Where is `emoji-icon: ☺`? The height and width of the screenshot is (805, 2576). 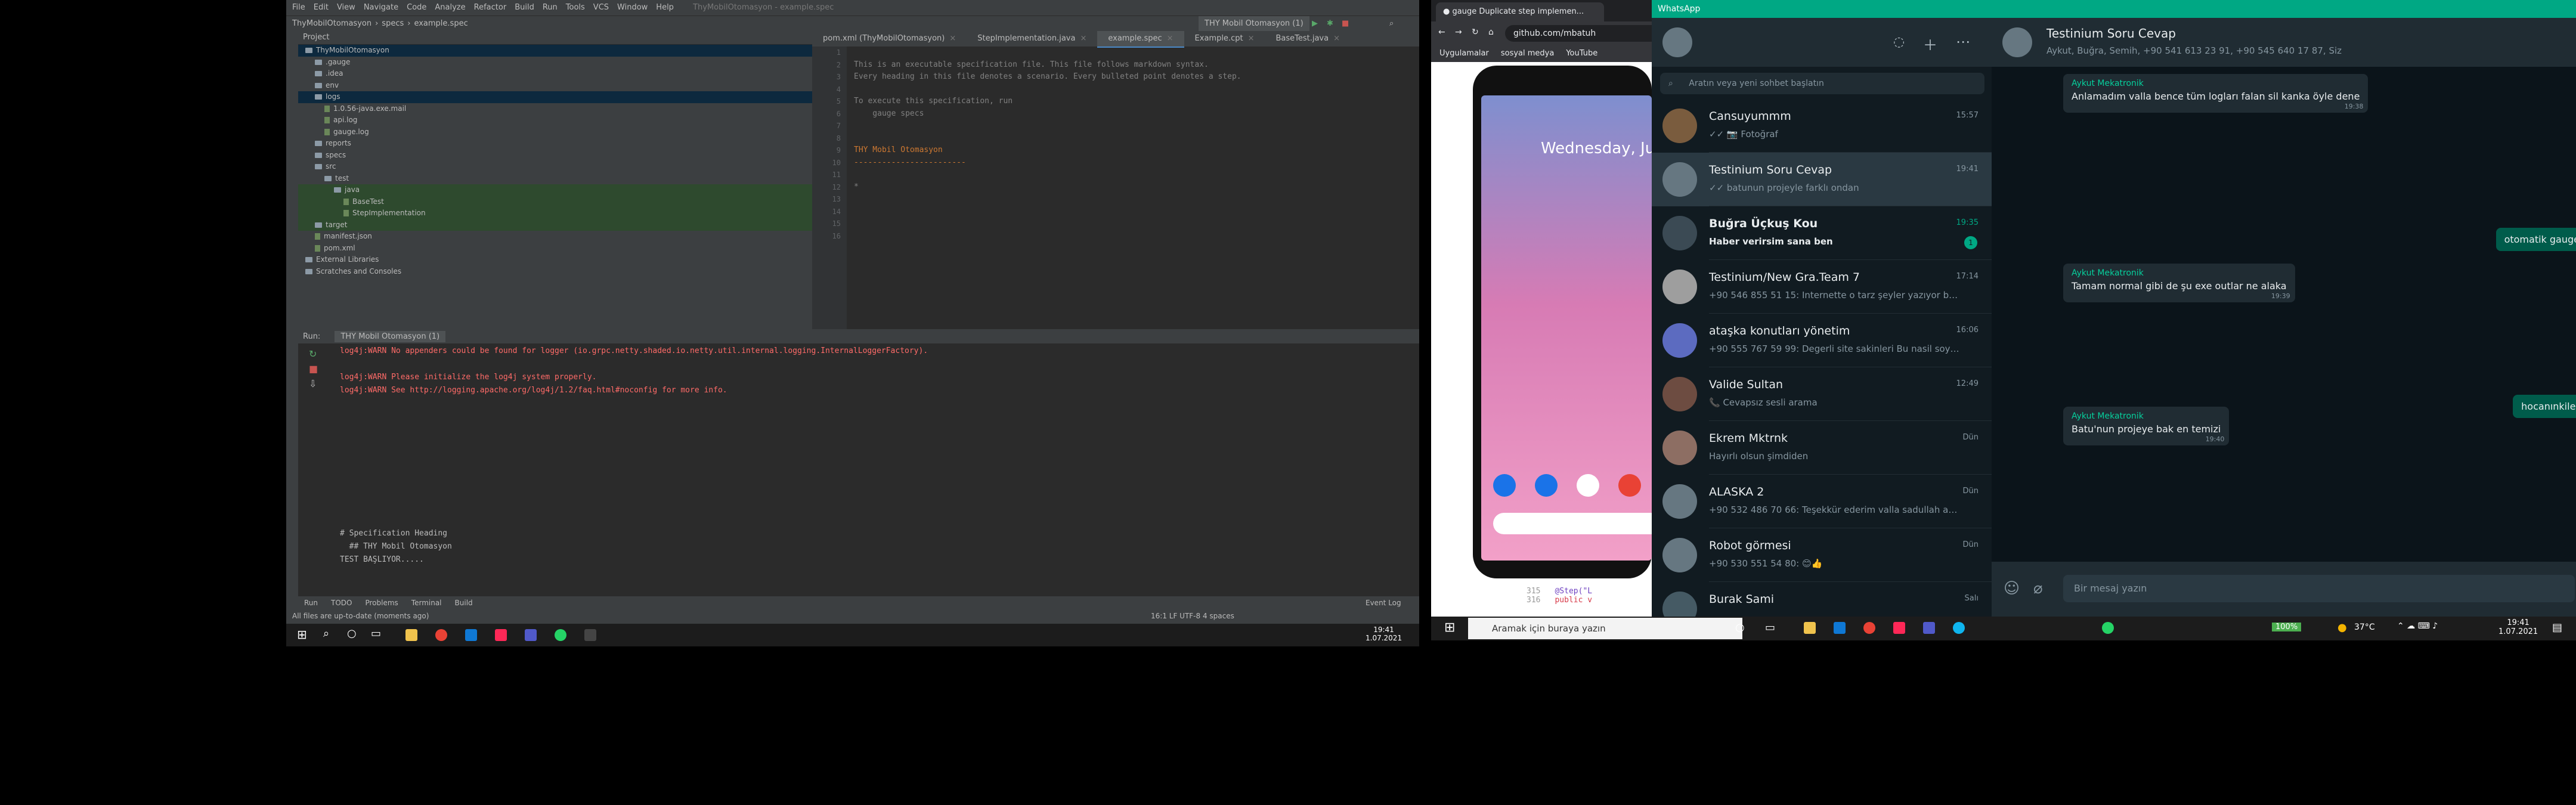
emoji-icon: ☺ is located at coordinates (2012, 588).